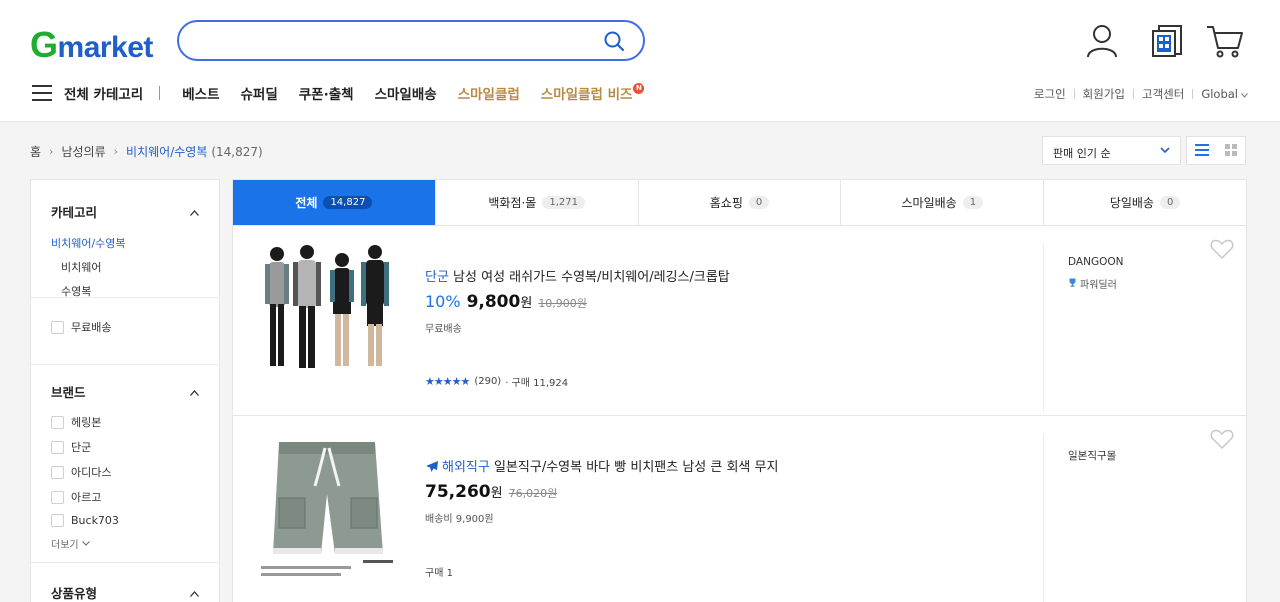  Describe the element at coordinates (125, 243) in the screenshot. I see `category-selected: 비치웨어/수영복` at that location.